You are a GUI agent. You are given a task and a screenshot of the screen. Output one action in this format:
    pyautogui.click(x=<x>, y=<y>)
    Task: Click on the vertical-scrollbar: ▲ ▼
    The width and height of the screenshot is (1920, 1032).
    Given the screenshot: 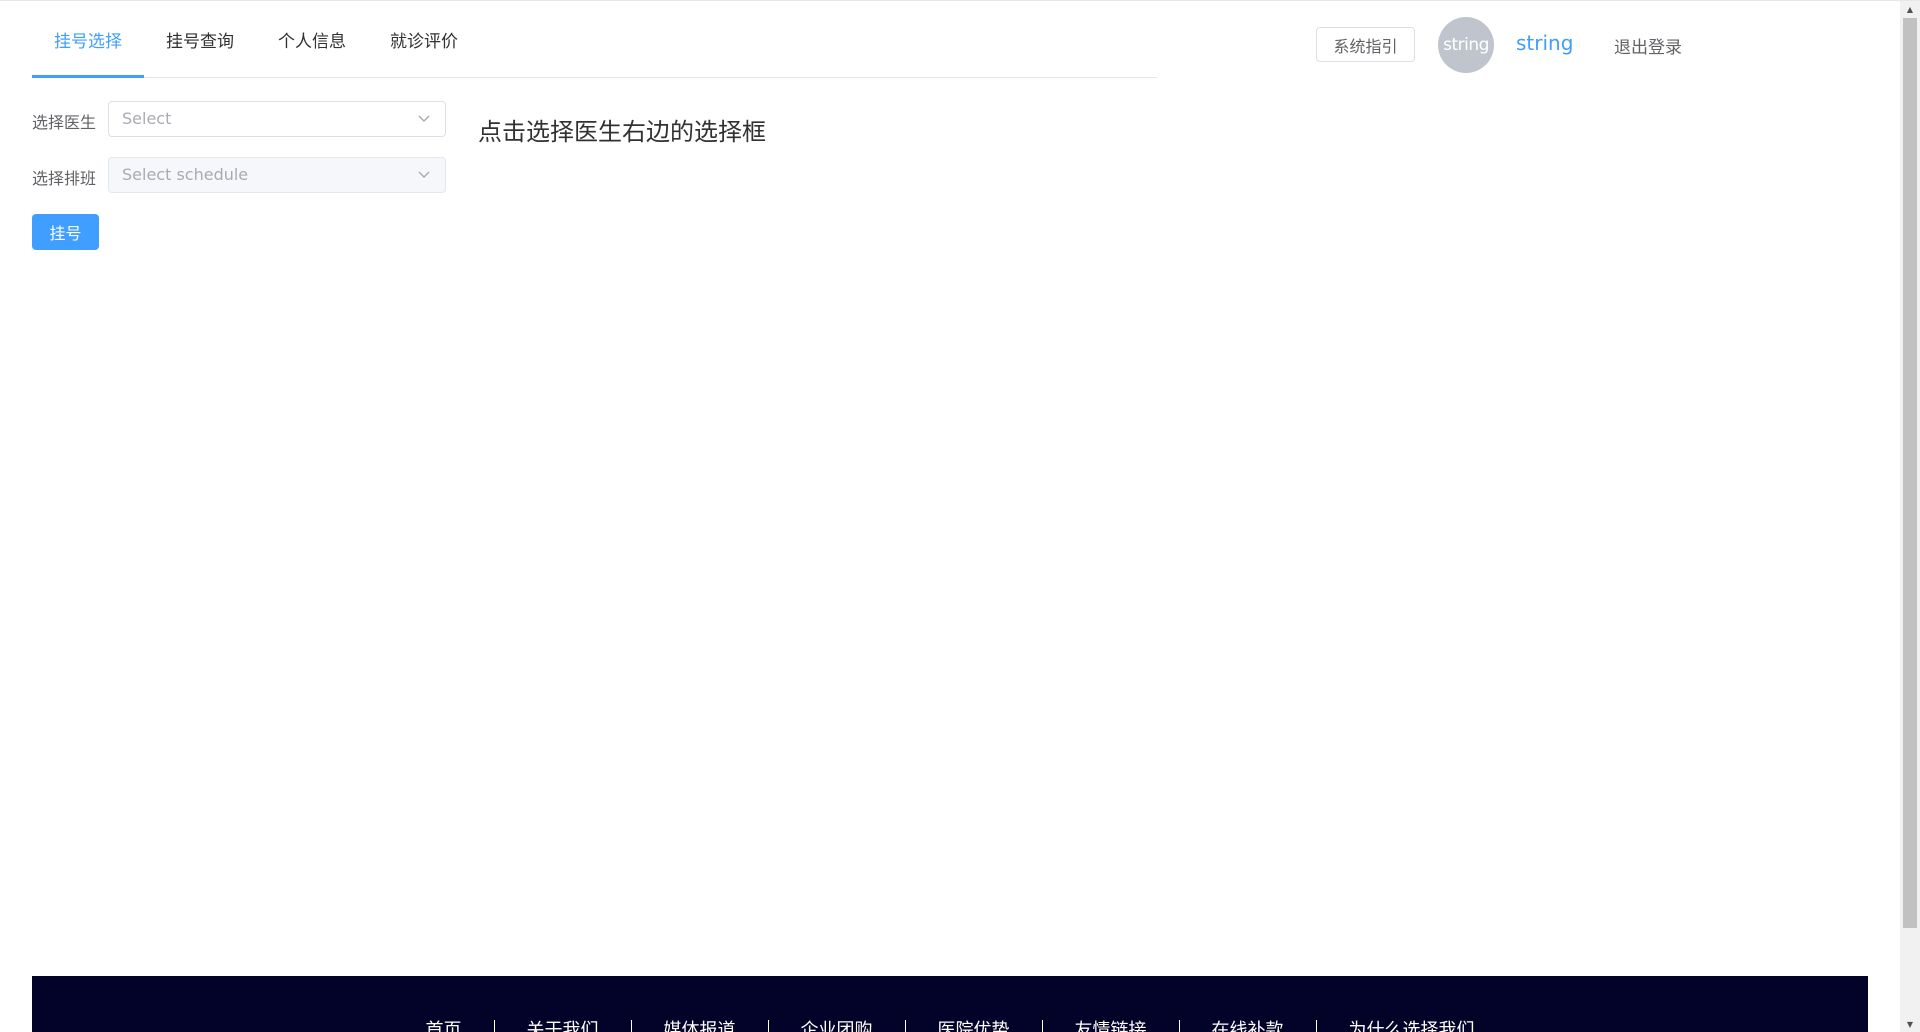 What is the action you would take?
    pyautogui.click(x=1910, y=516)
    